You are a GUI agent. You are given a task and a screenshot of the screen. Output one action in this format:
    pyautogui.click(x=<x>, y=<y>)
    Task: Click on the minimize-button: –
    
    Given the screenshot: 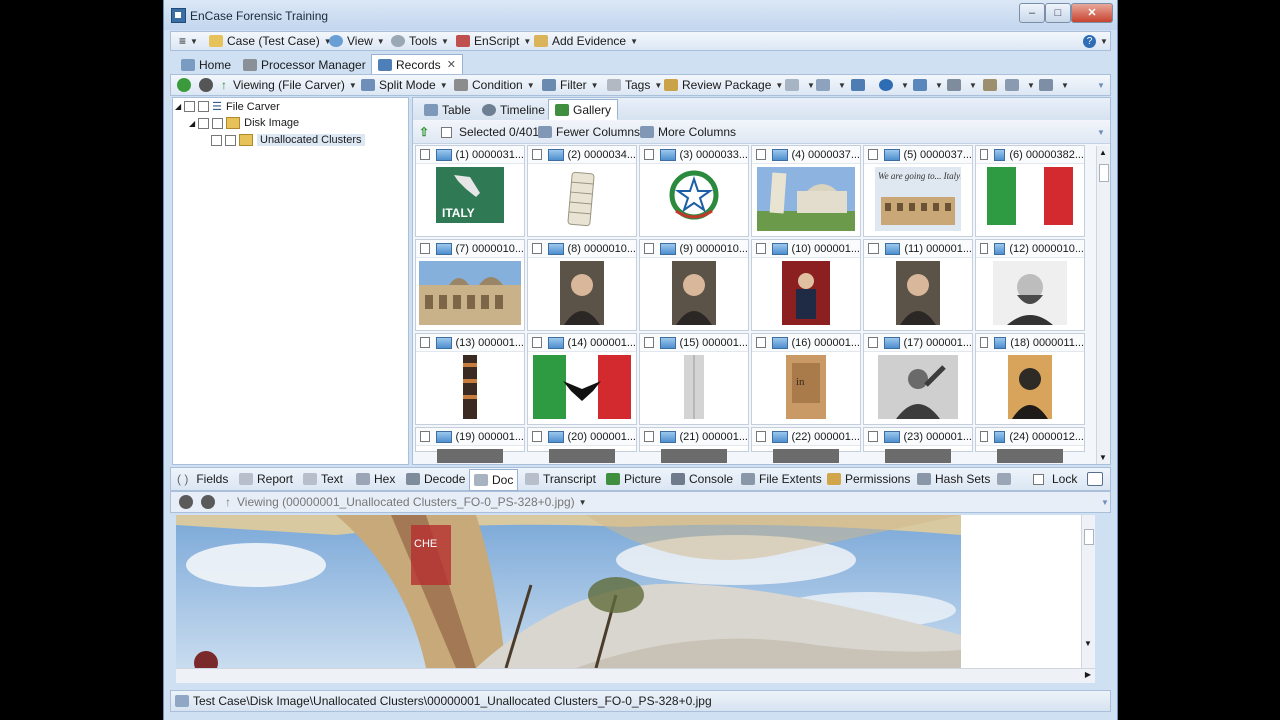 What is the action you would take?
    pyautogui.click(x=1032, y=13)
    